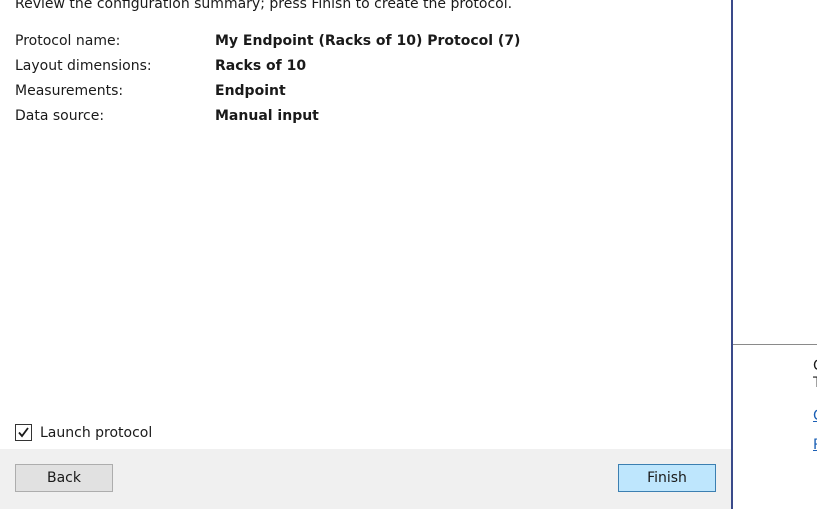 The width and height of the screenshot is (817, 509). Describe the element at coordinates (69, 91) in the screenshot. I see `summary-label: Measurements:` at that location.